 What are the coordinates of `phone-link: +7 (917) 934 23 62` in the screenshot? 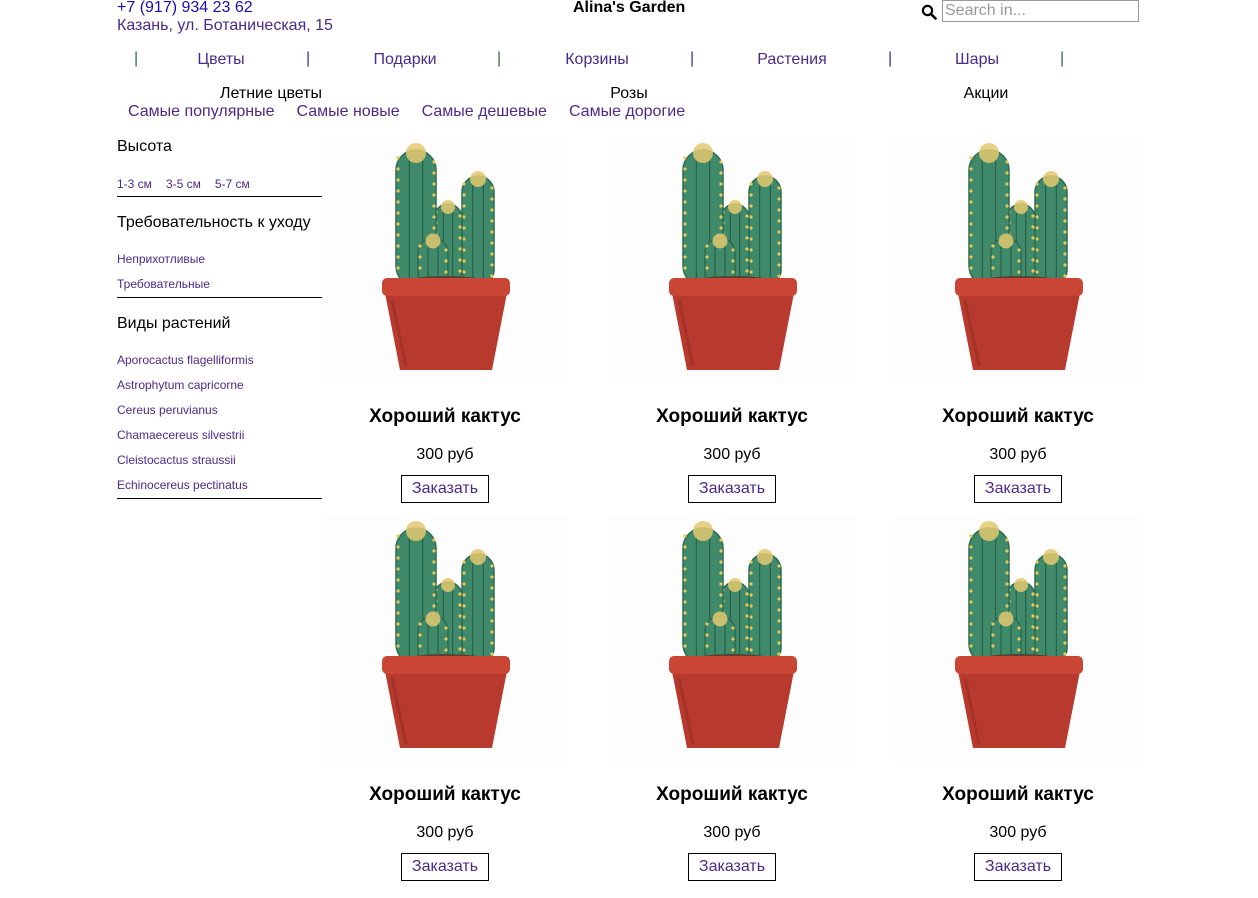 It's located at (185, 8).